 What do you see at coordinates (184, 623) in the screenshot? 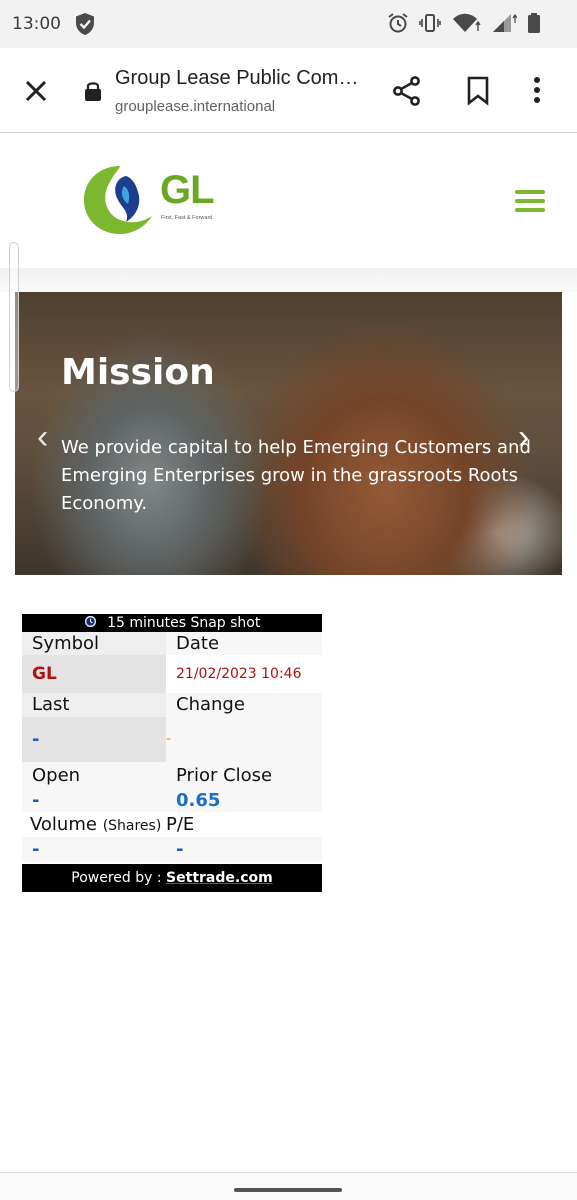
I see `stock-header-label: 15 minutes Snap shot` at bounding box center [184, 623].